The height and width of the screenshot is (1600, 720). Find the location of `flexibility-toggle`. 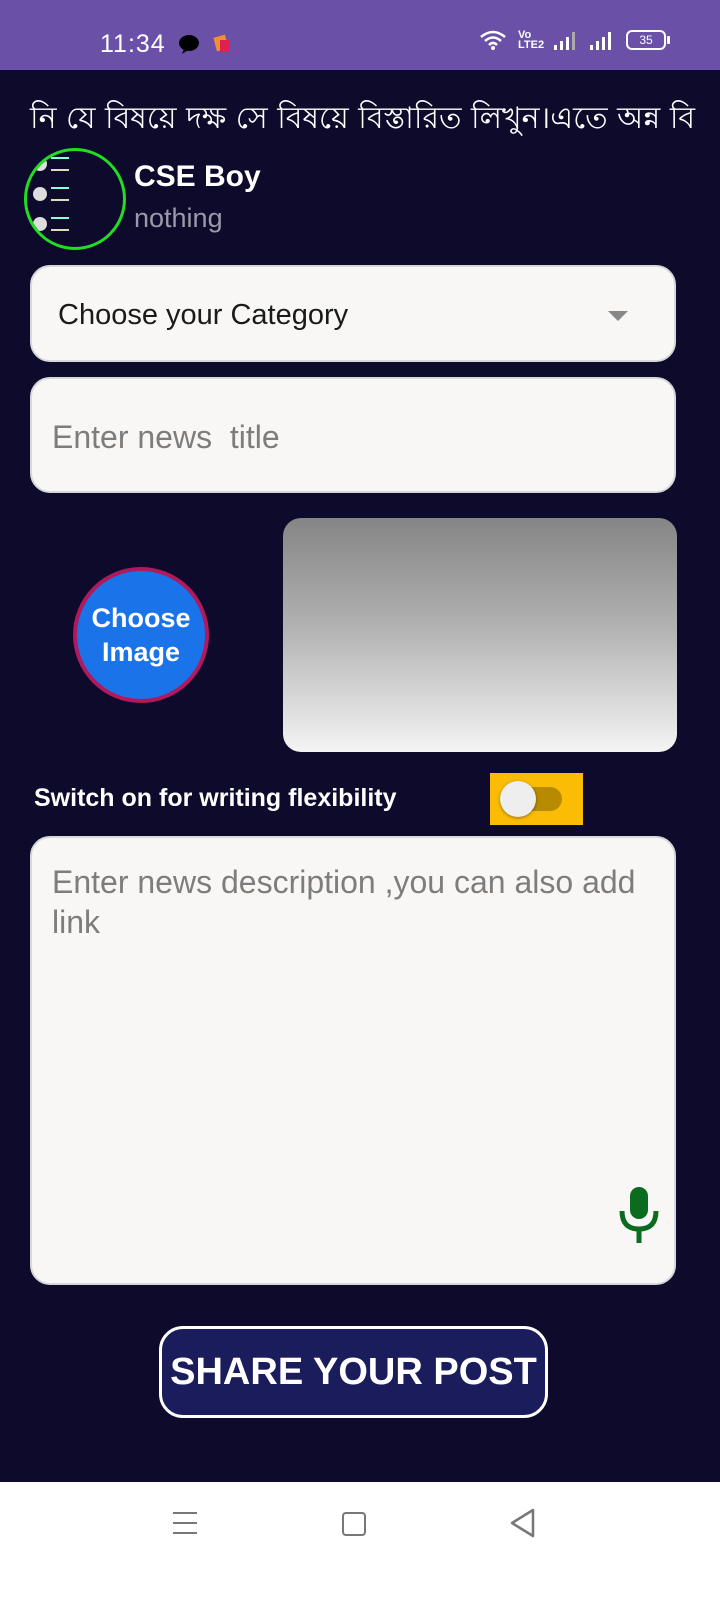

flexibility-toggle is located at coordinates (536, 799).